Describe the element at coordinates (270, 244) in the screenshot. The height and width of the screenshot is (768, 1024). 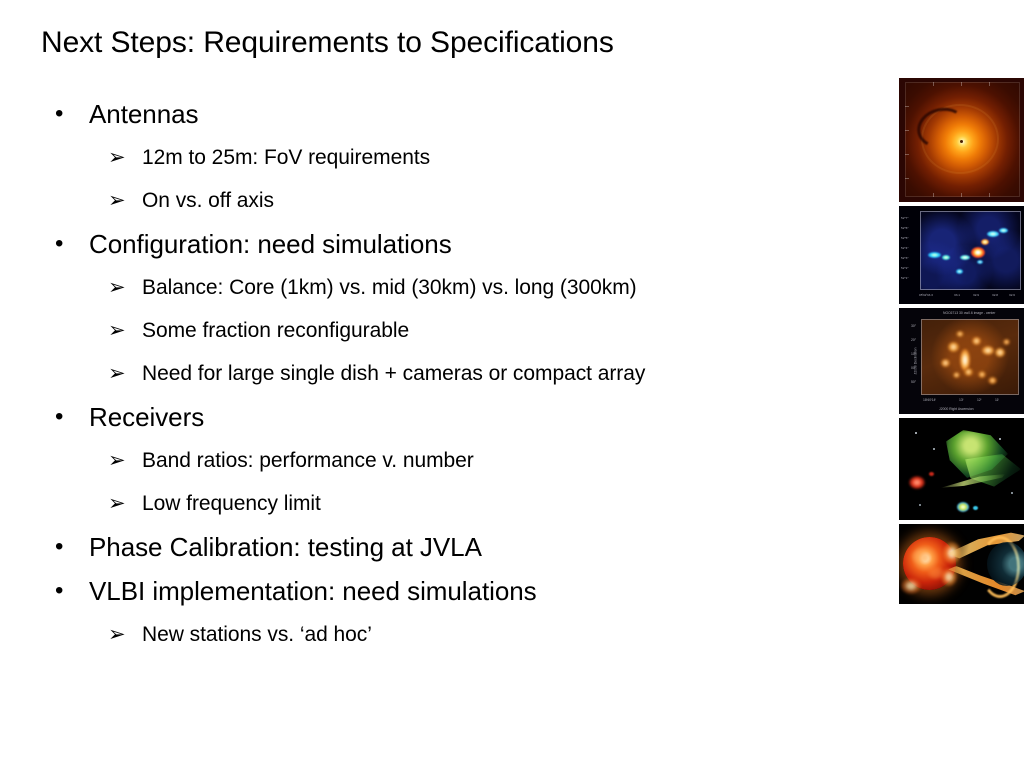
I see `list-item-label: Configuration: need simulations` at that location.